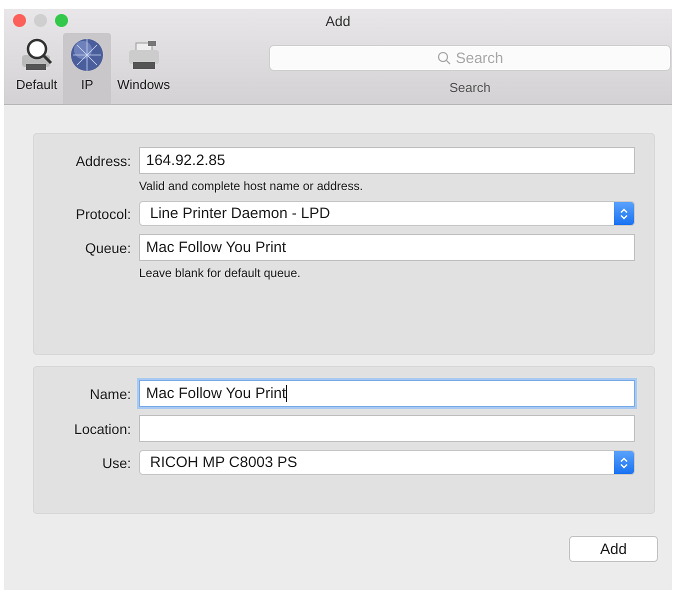 The height and width of the screenshot is (590, 673). What do you see at coordinates (613, 549) in the screenshot?
I see `add-button: Add` at bounding box center [613, 549].